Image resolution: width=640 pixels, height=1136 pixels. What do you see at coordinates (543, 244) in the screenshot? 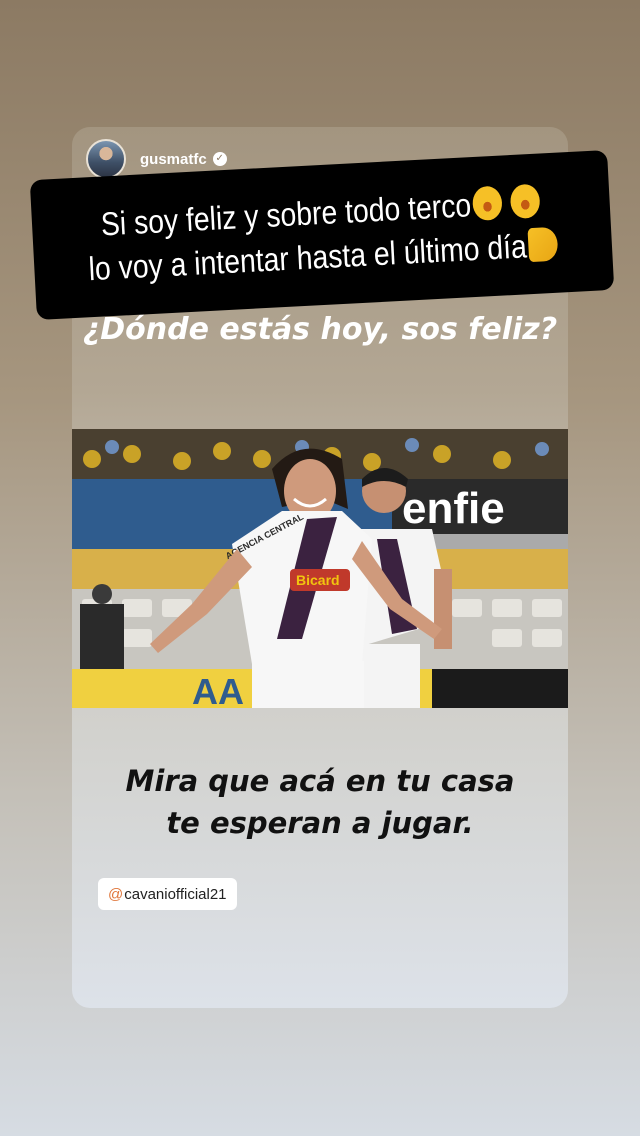
I see `flexed-biceps-emoji-icon` at bounding box center [543, 244].